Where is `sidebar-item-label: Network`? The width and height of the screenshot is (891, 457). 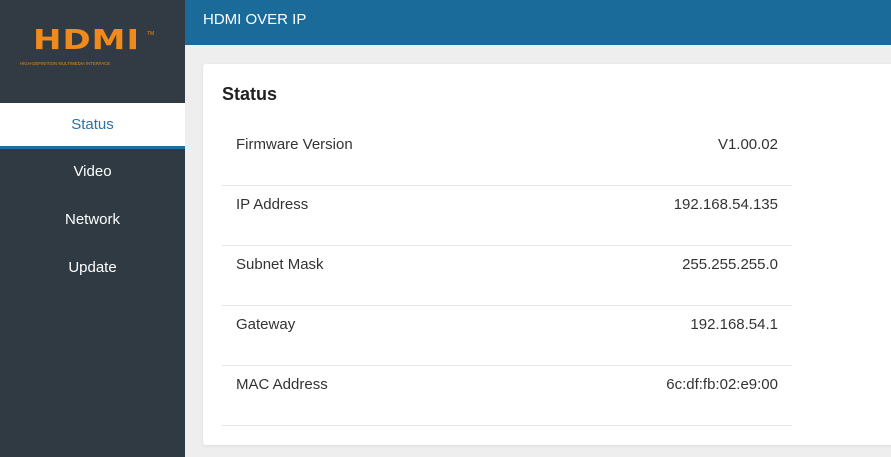 sidebar-item-label: Network is located at coordinates (92, 219).